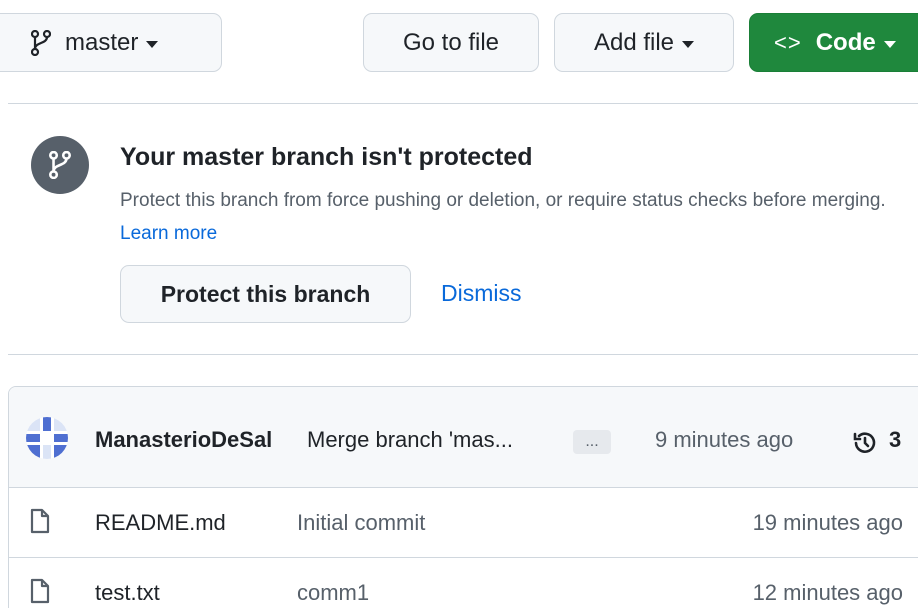 The height and width of the screenshot is (608, 918). I want to click on file-commit-link: Initial commit, so click(361, 523).